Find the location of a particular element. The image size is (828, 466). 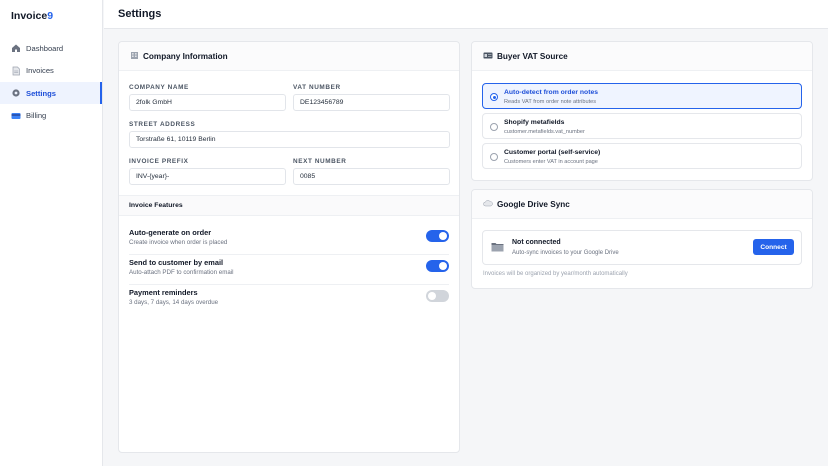

street-address-input: Torstraße 61, 10119 Berlin is located at coordinates (289, 139).